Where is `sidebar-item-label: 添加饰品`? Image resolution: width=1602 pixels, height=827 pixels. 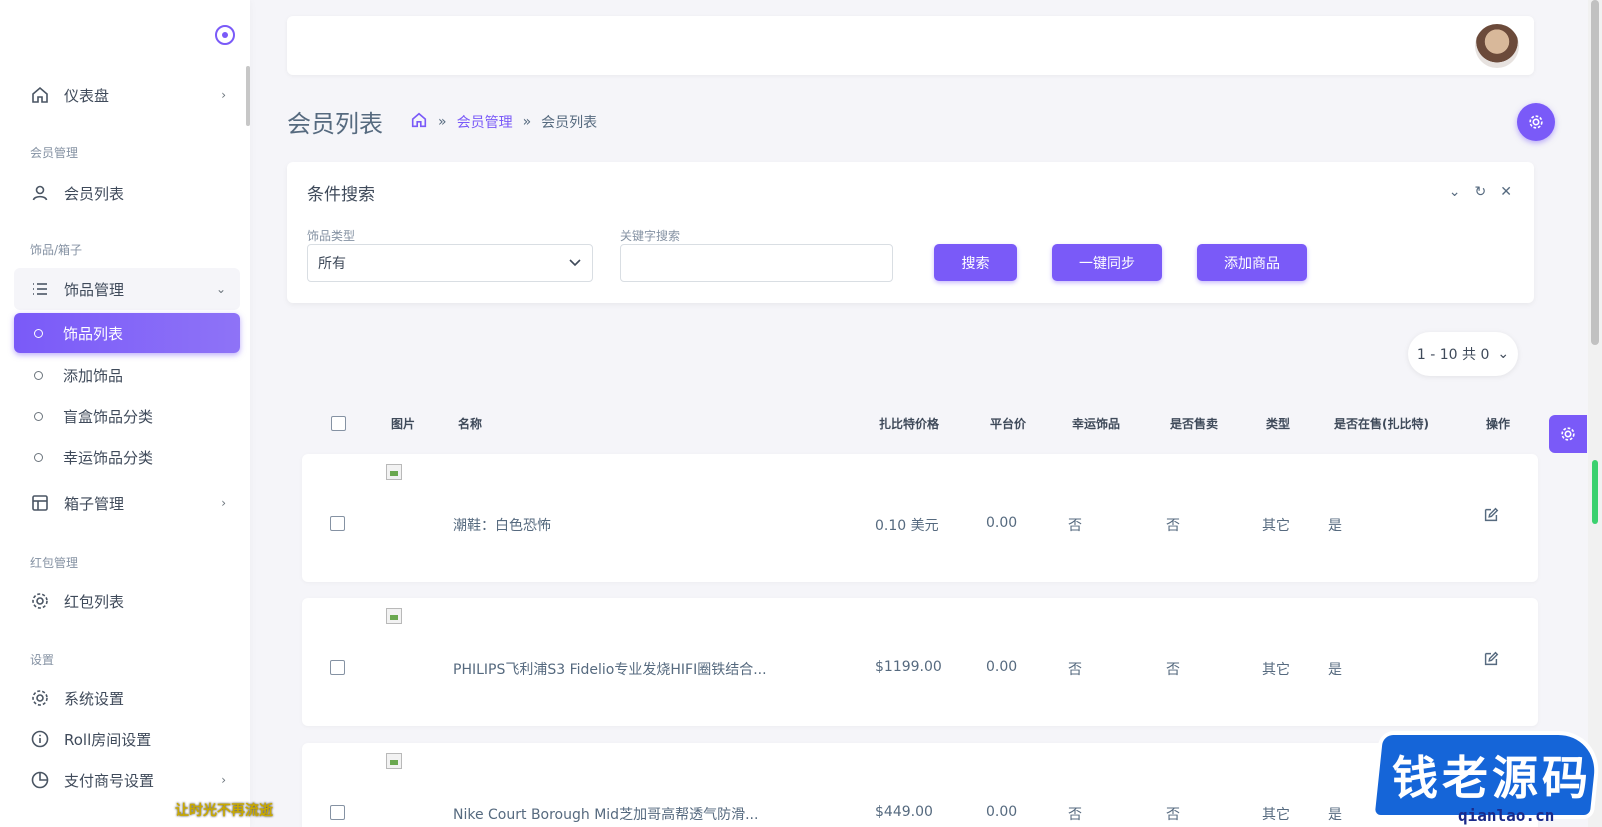
sidebar-item-label: 添加饰品 is located at coordinates (93, 375).